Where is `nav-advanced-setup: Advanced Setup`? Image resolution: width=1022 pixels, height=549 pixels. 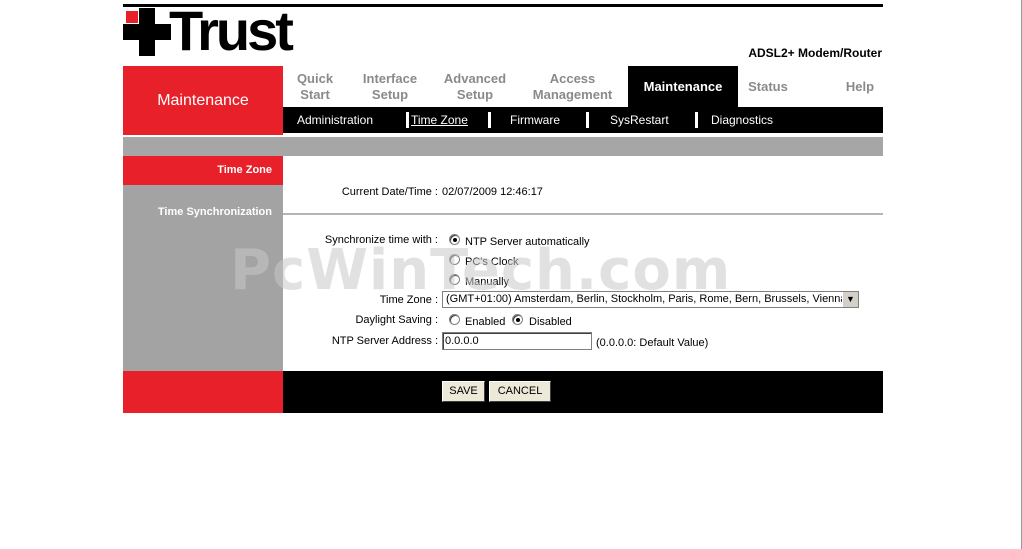
nav-advanced-setup: Advanced Setup is located at coordinates (475, 86).